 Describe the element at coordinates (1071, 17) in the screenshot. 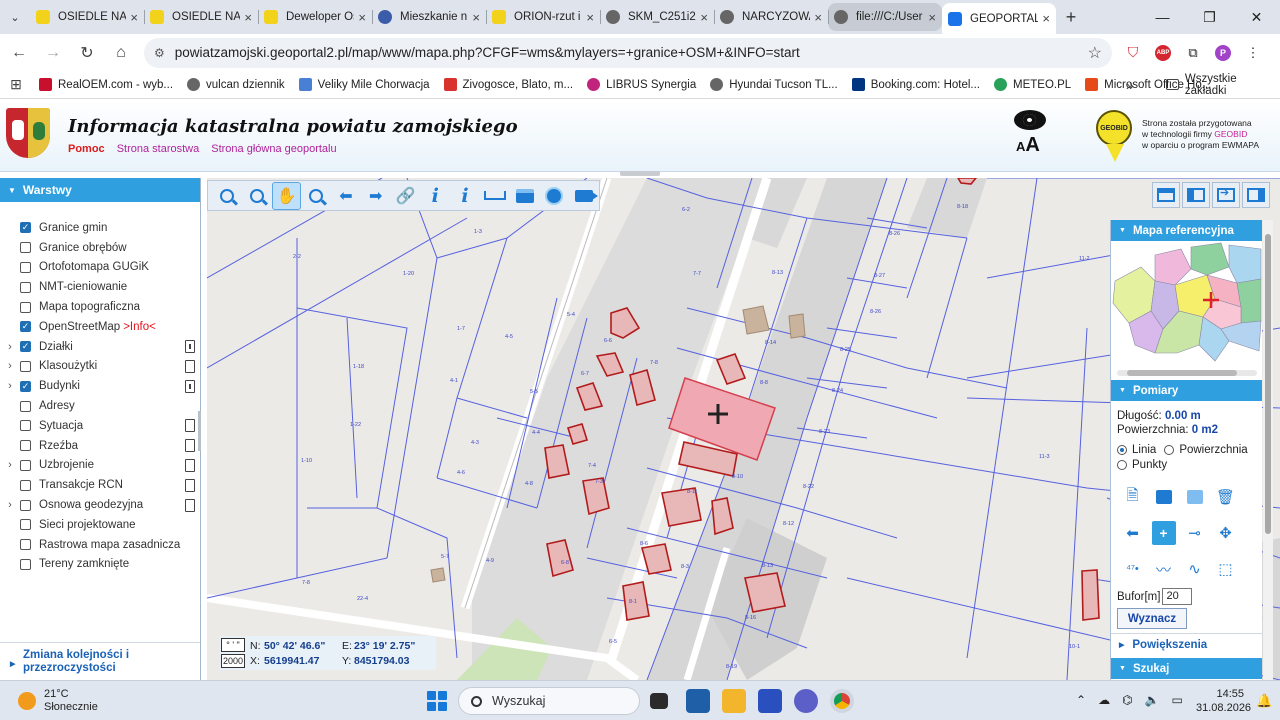

I see `new-tab-button: +` at that location.